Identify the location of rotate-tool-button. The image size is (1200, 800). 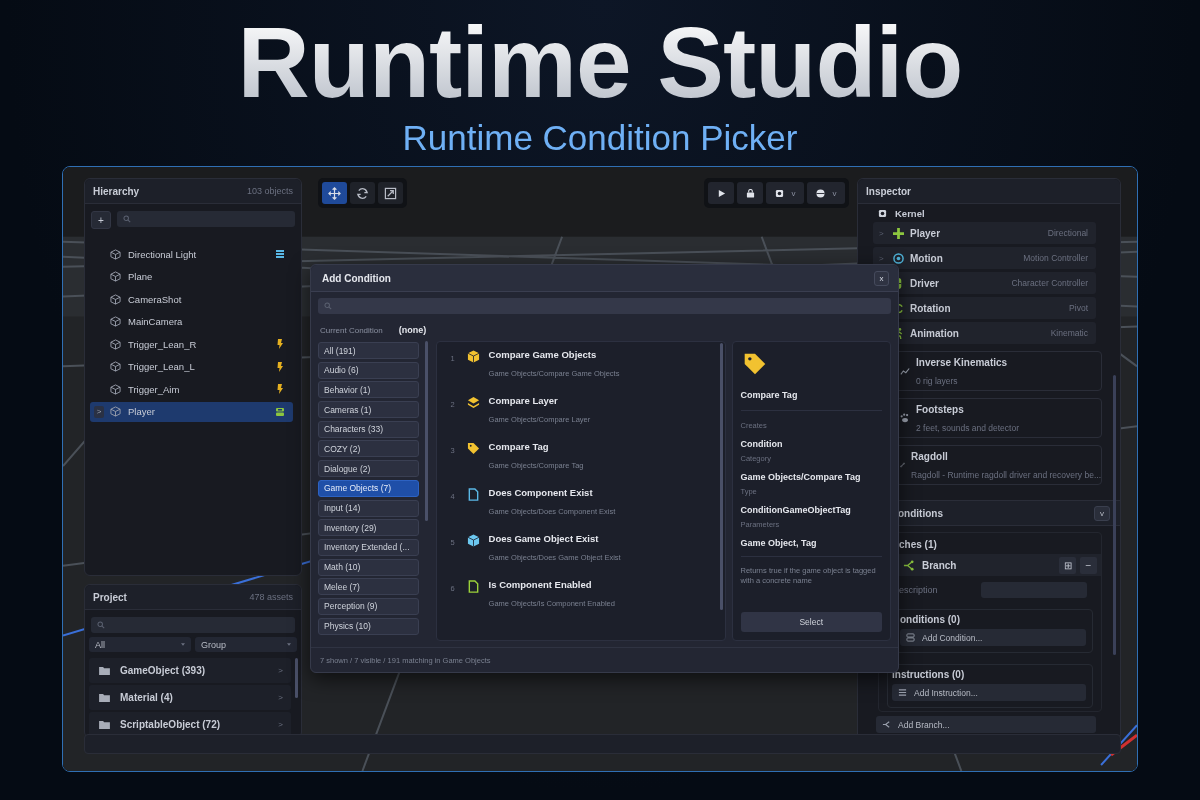
(362, 193).